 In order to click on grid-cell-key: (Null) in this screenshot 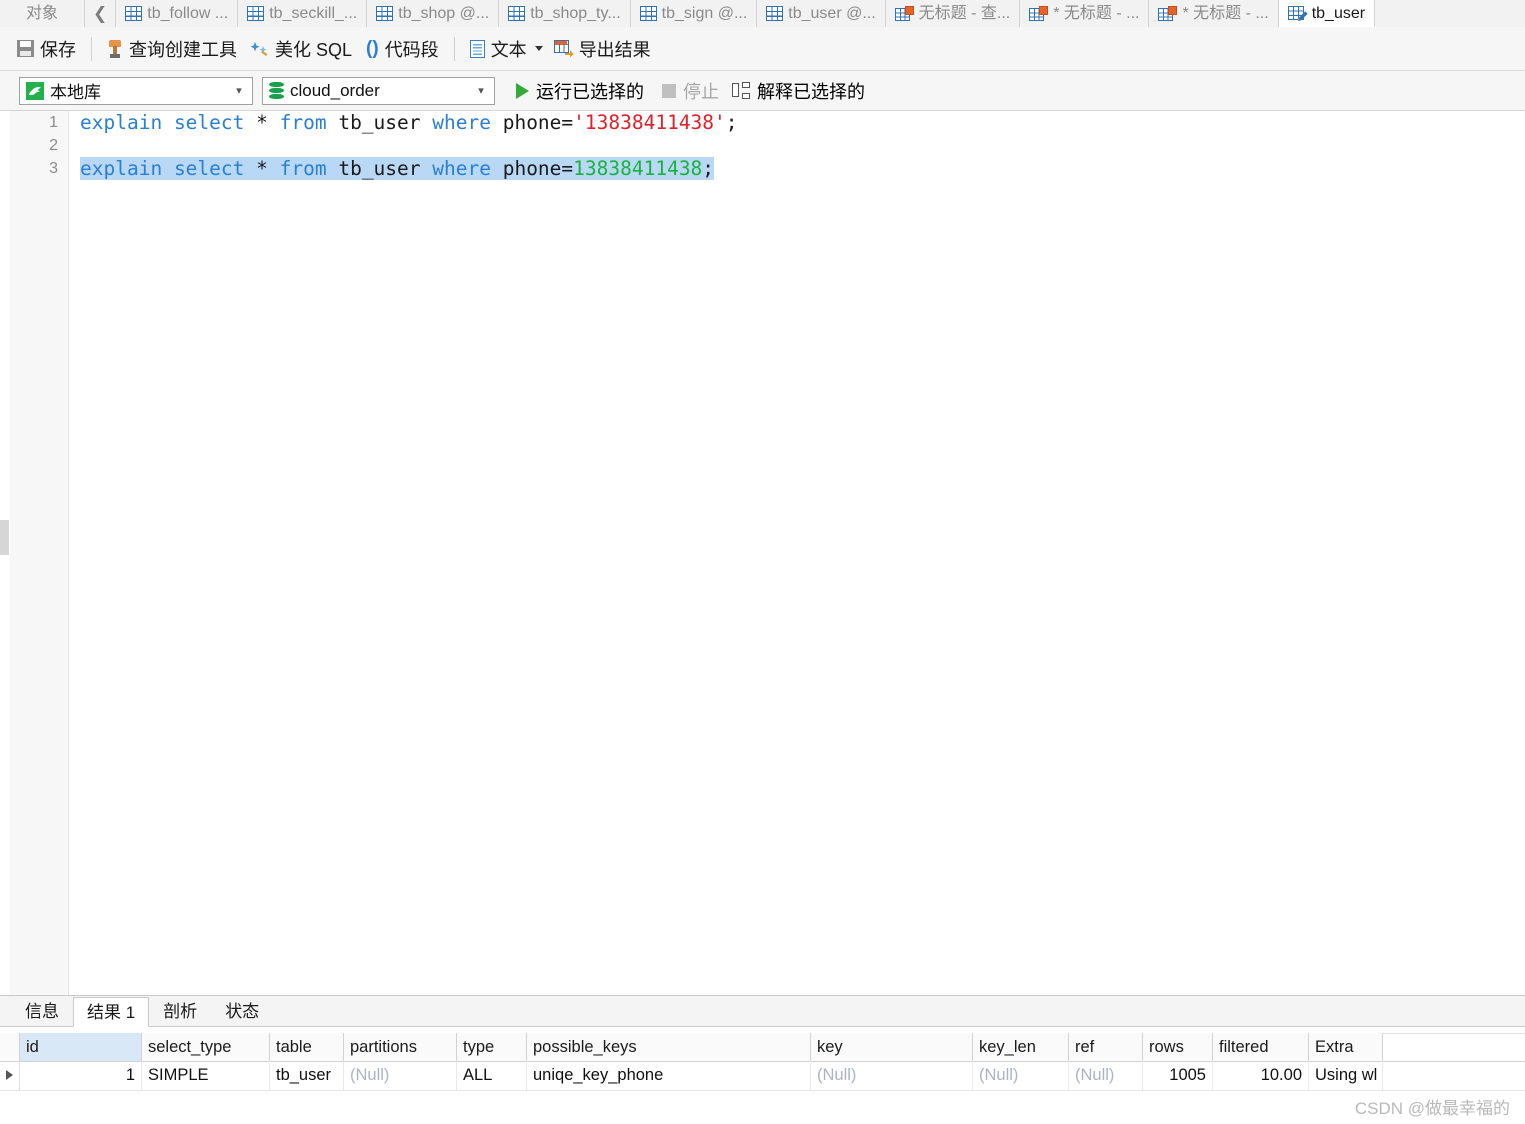, I will do `click(892, 1075)`.